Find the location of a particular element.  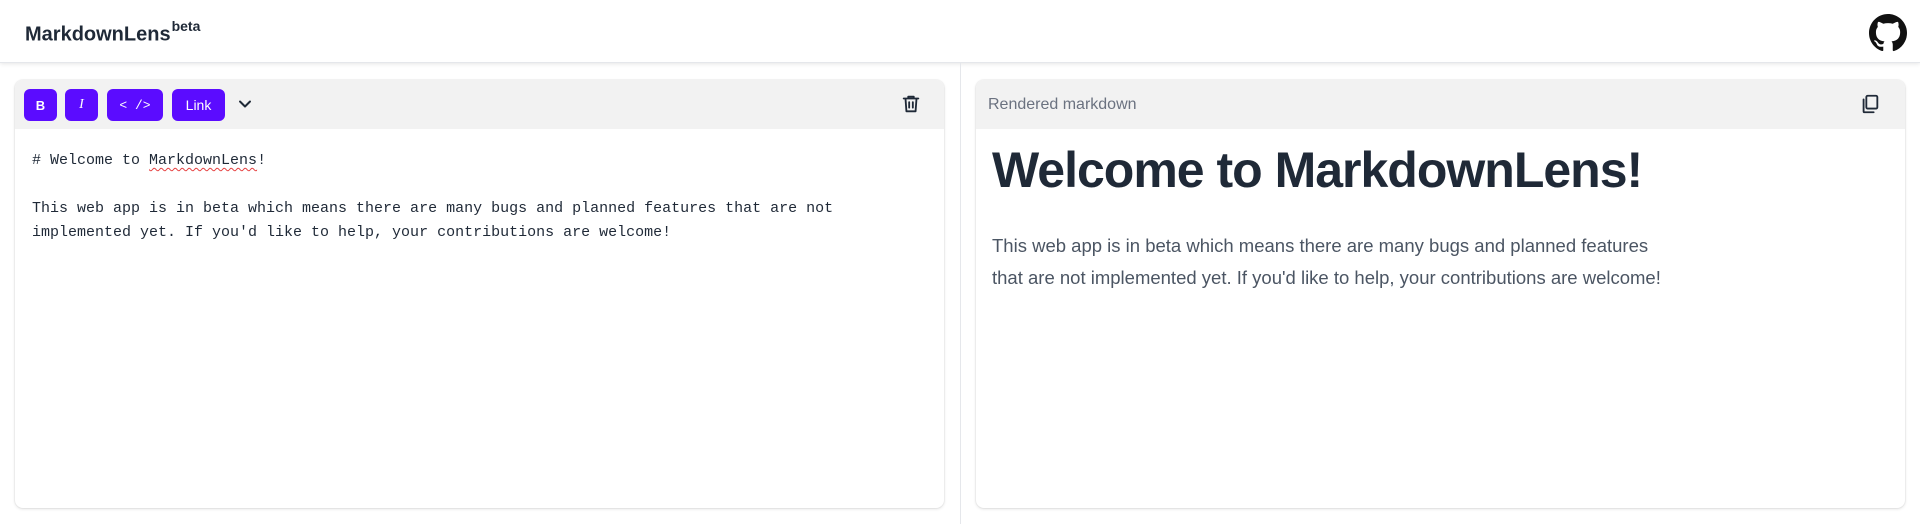

app-title: MarkdownLensbeta is located at coordinates (113, 32).